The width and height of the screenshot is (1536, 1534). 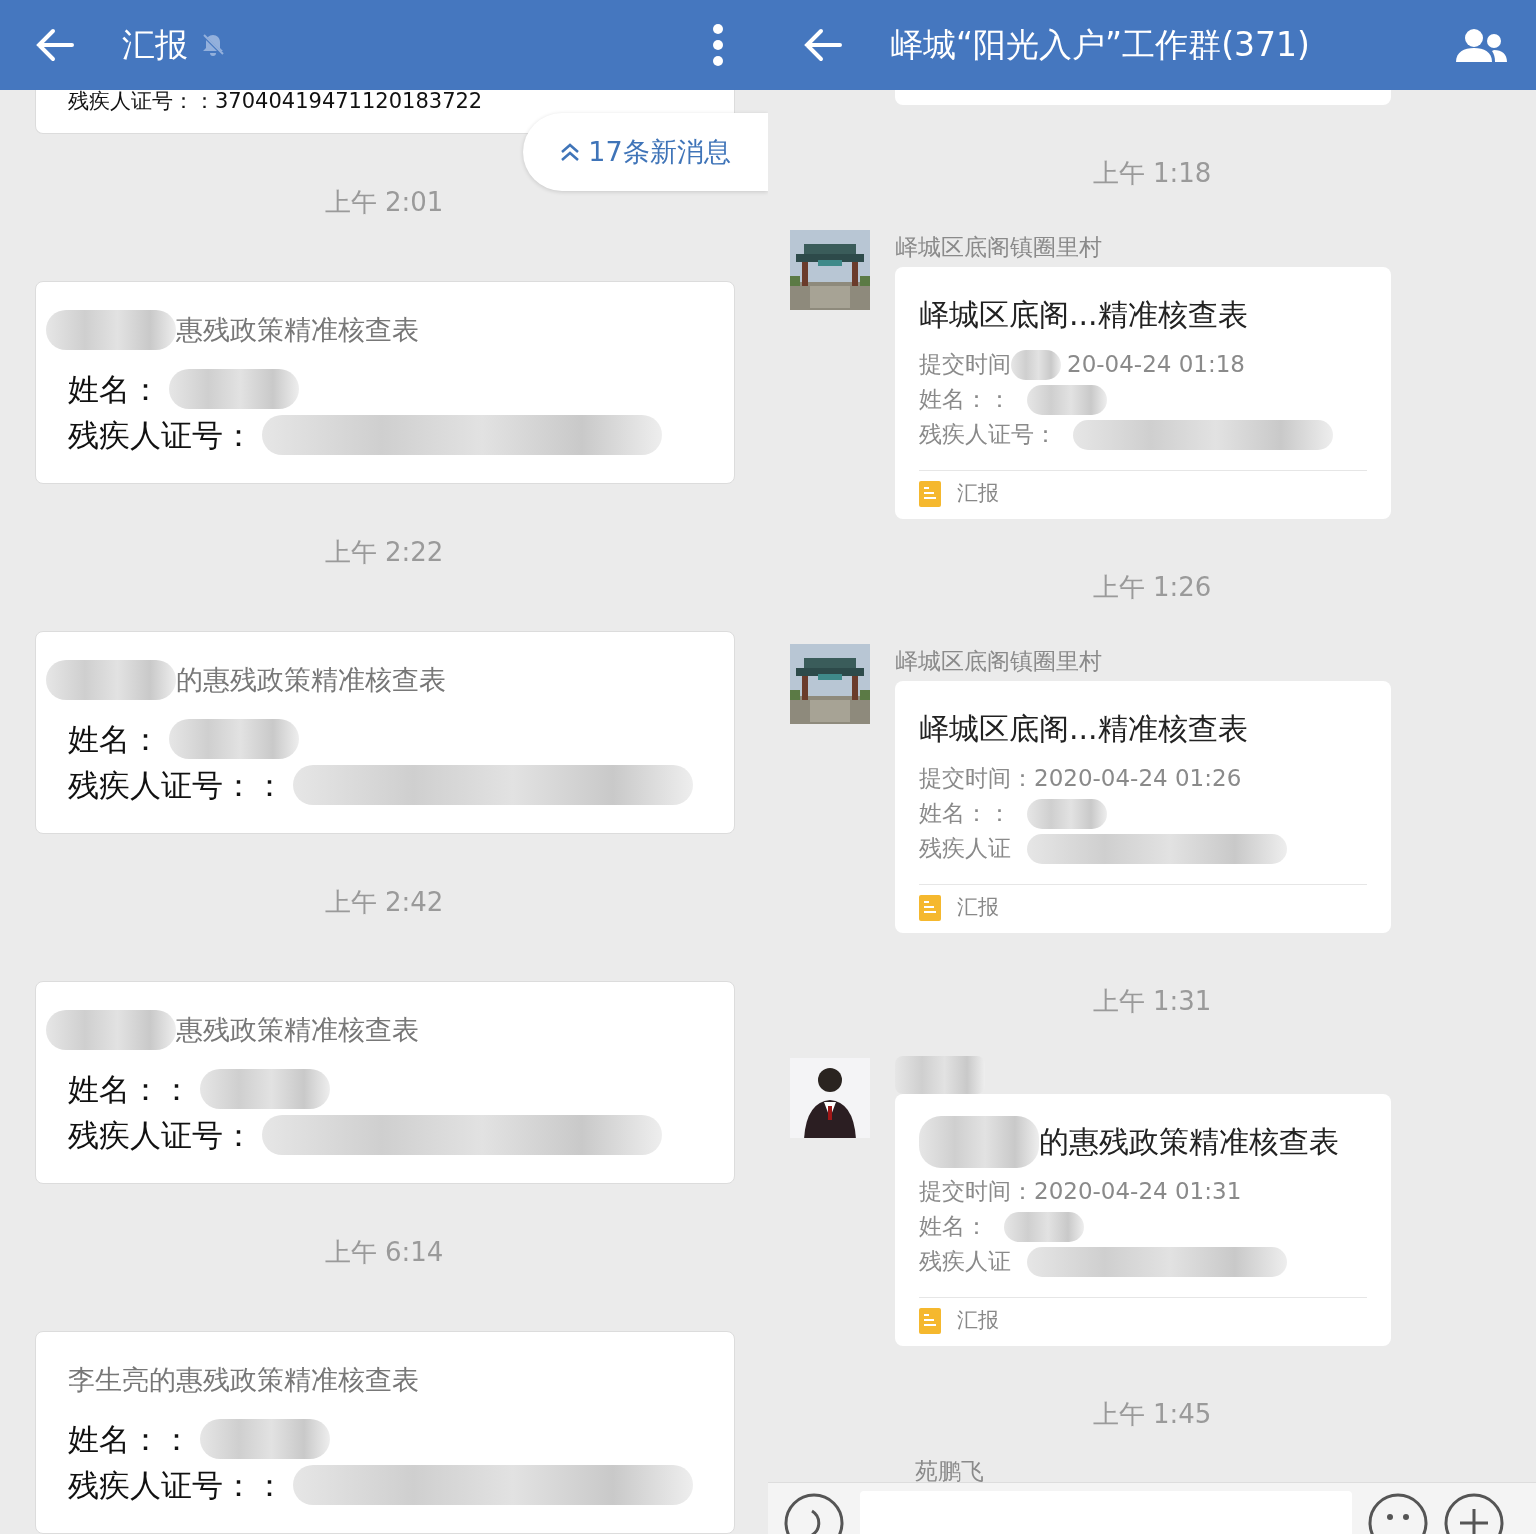 I want to click on chat-title: 汇报, so click(x=155, y=45).